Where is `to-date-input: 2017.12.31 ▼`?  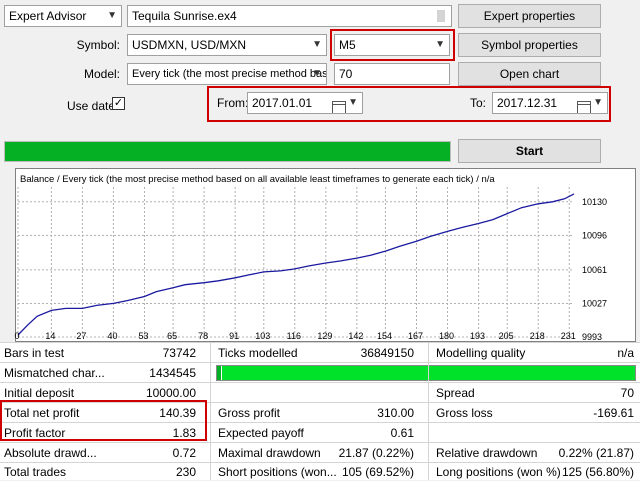 to-date-input: 2017.12.31 ▼ is located at coordinates (550, 103).